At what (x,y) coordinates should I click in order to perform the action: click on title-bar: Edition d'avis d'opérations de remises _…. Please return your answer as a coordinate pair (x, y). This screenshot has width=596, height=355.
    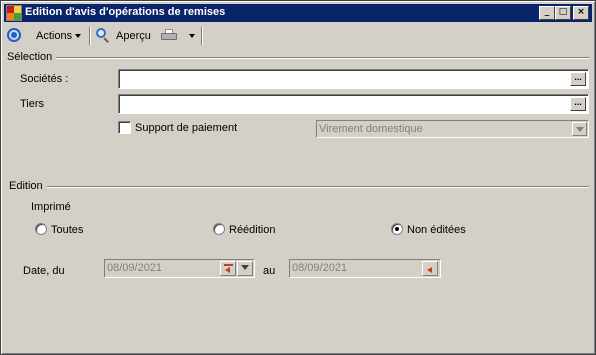
    Looking at the image, I should click on (298, 13).